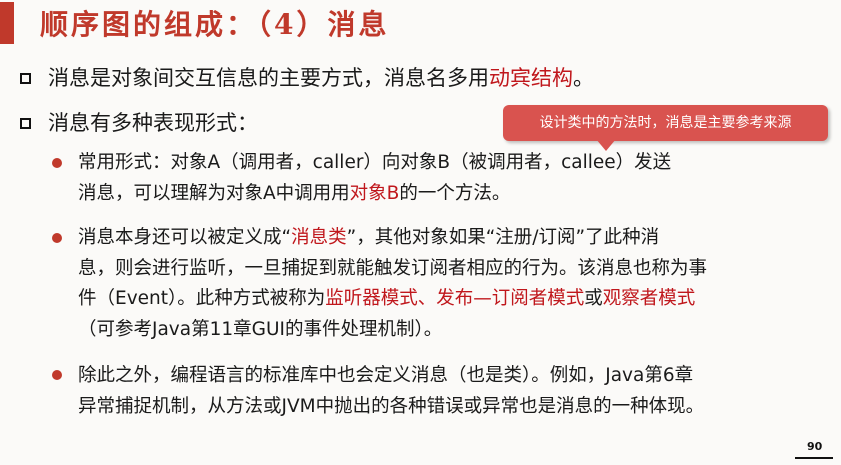  I want to click on text-span: 的一个方法。, so click(455, 193).